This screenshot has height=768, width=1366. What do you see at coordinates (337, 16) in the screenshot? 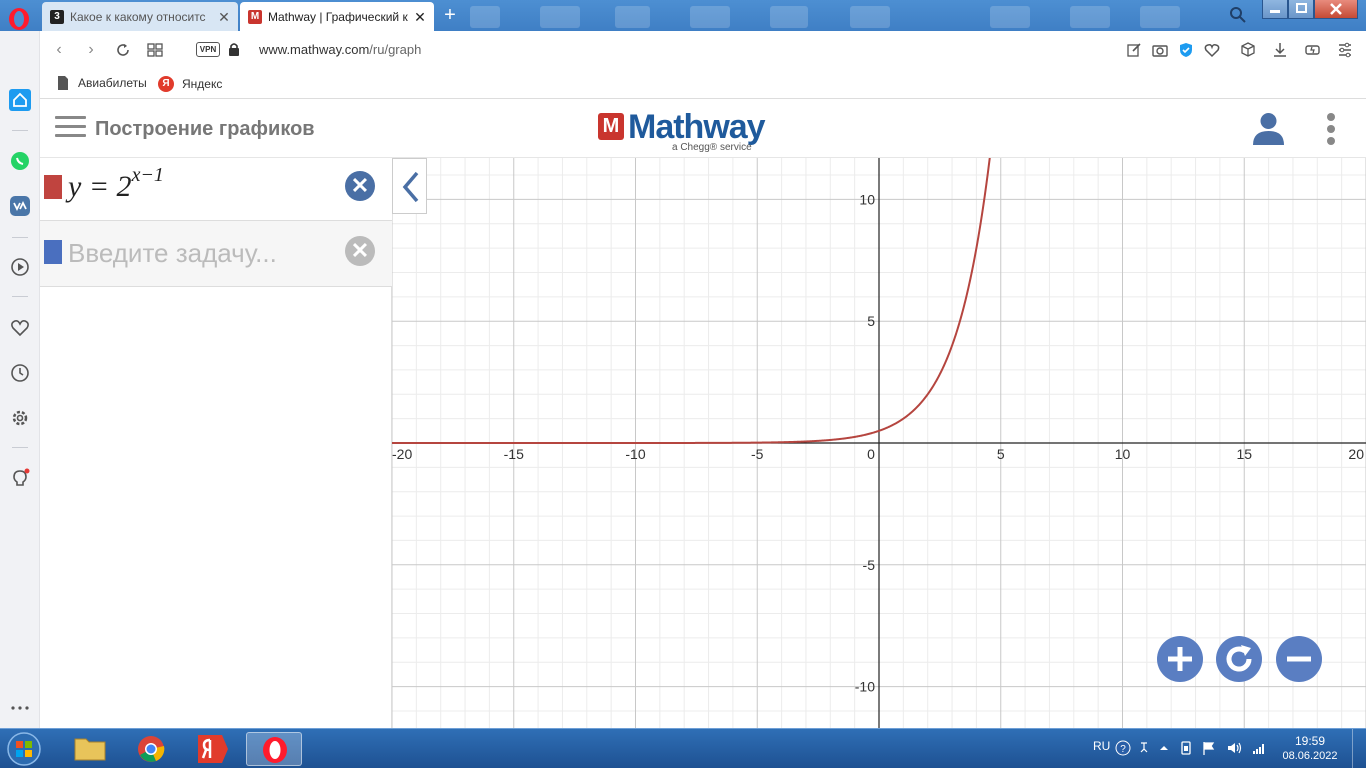
I see `tab-mathway: M Mathway | Графический ка ✕` at bounding box center [337, 16].